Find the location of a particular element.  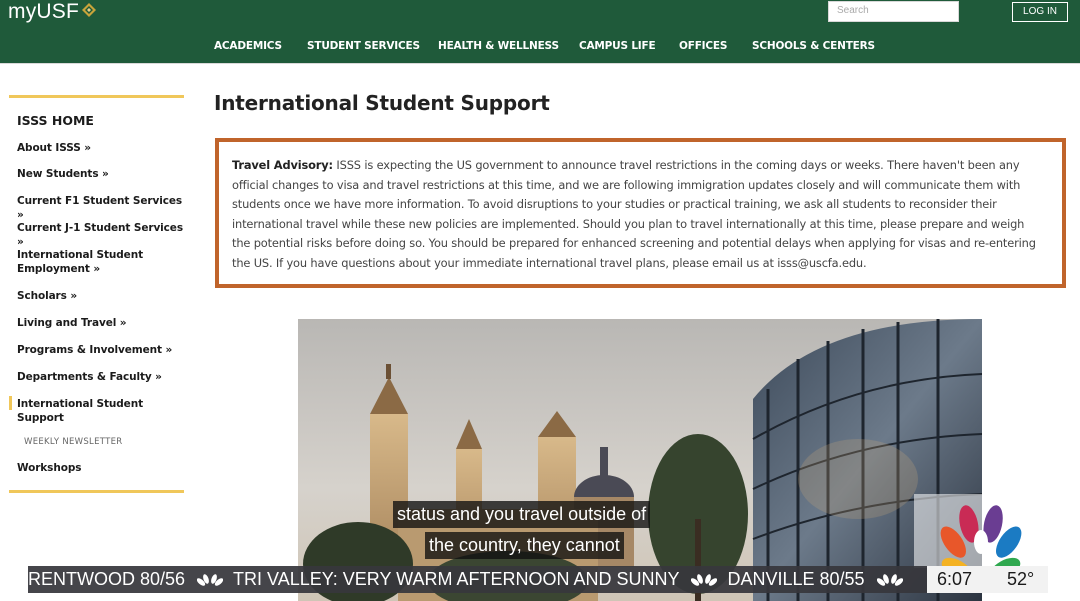

temperature: 52° is located at coordinates (1021, 579).